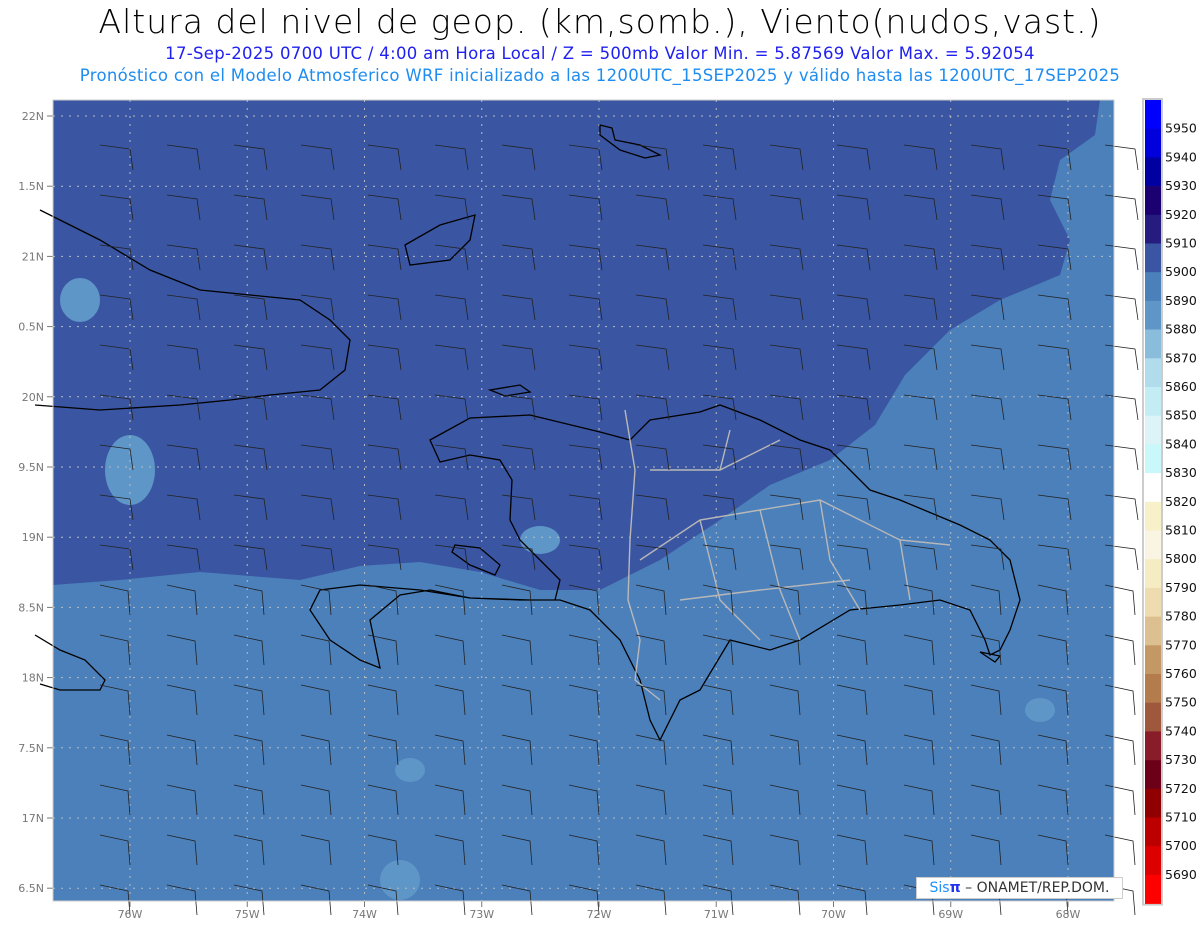 This screenshot has height=927, width=1200. What do you see at coordinates (1181, 759) in the screenshot?
I see `colorbar-label: 5730` at bounding box center [1181, 759].